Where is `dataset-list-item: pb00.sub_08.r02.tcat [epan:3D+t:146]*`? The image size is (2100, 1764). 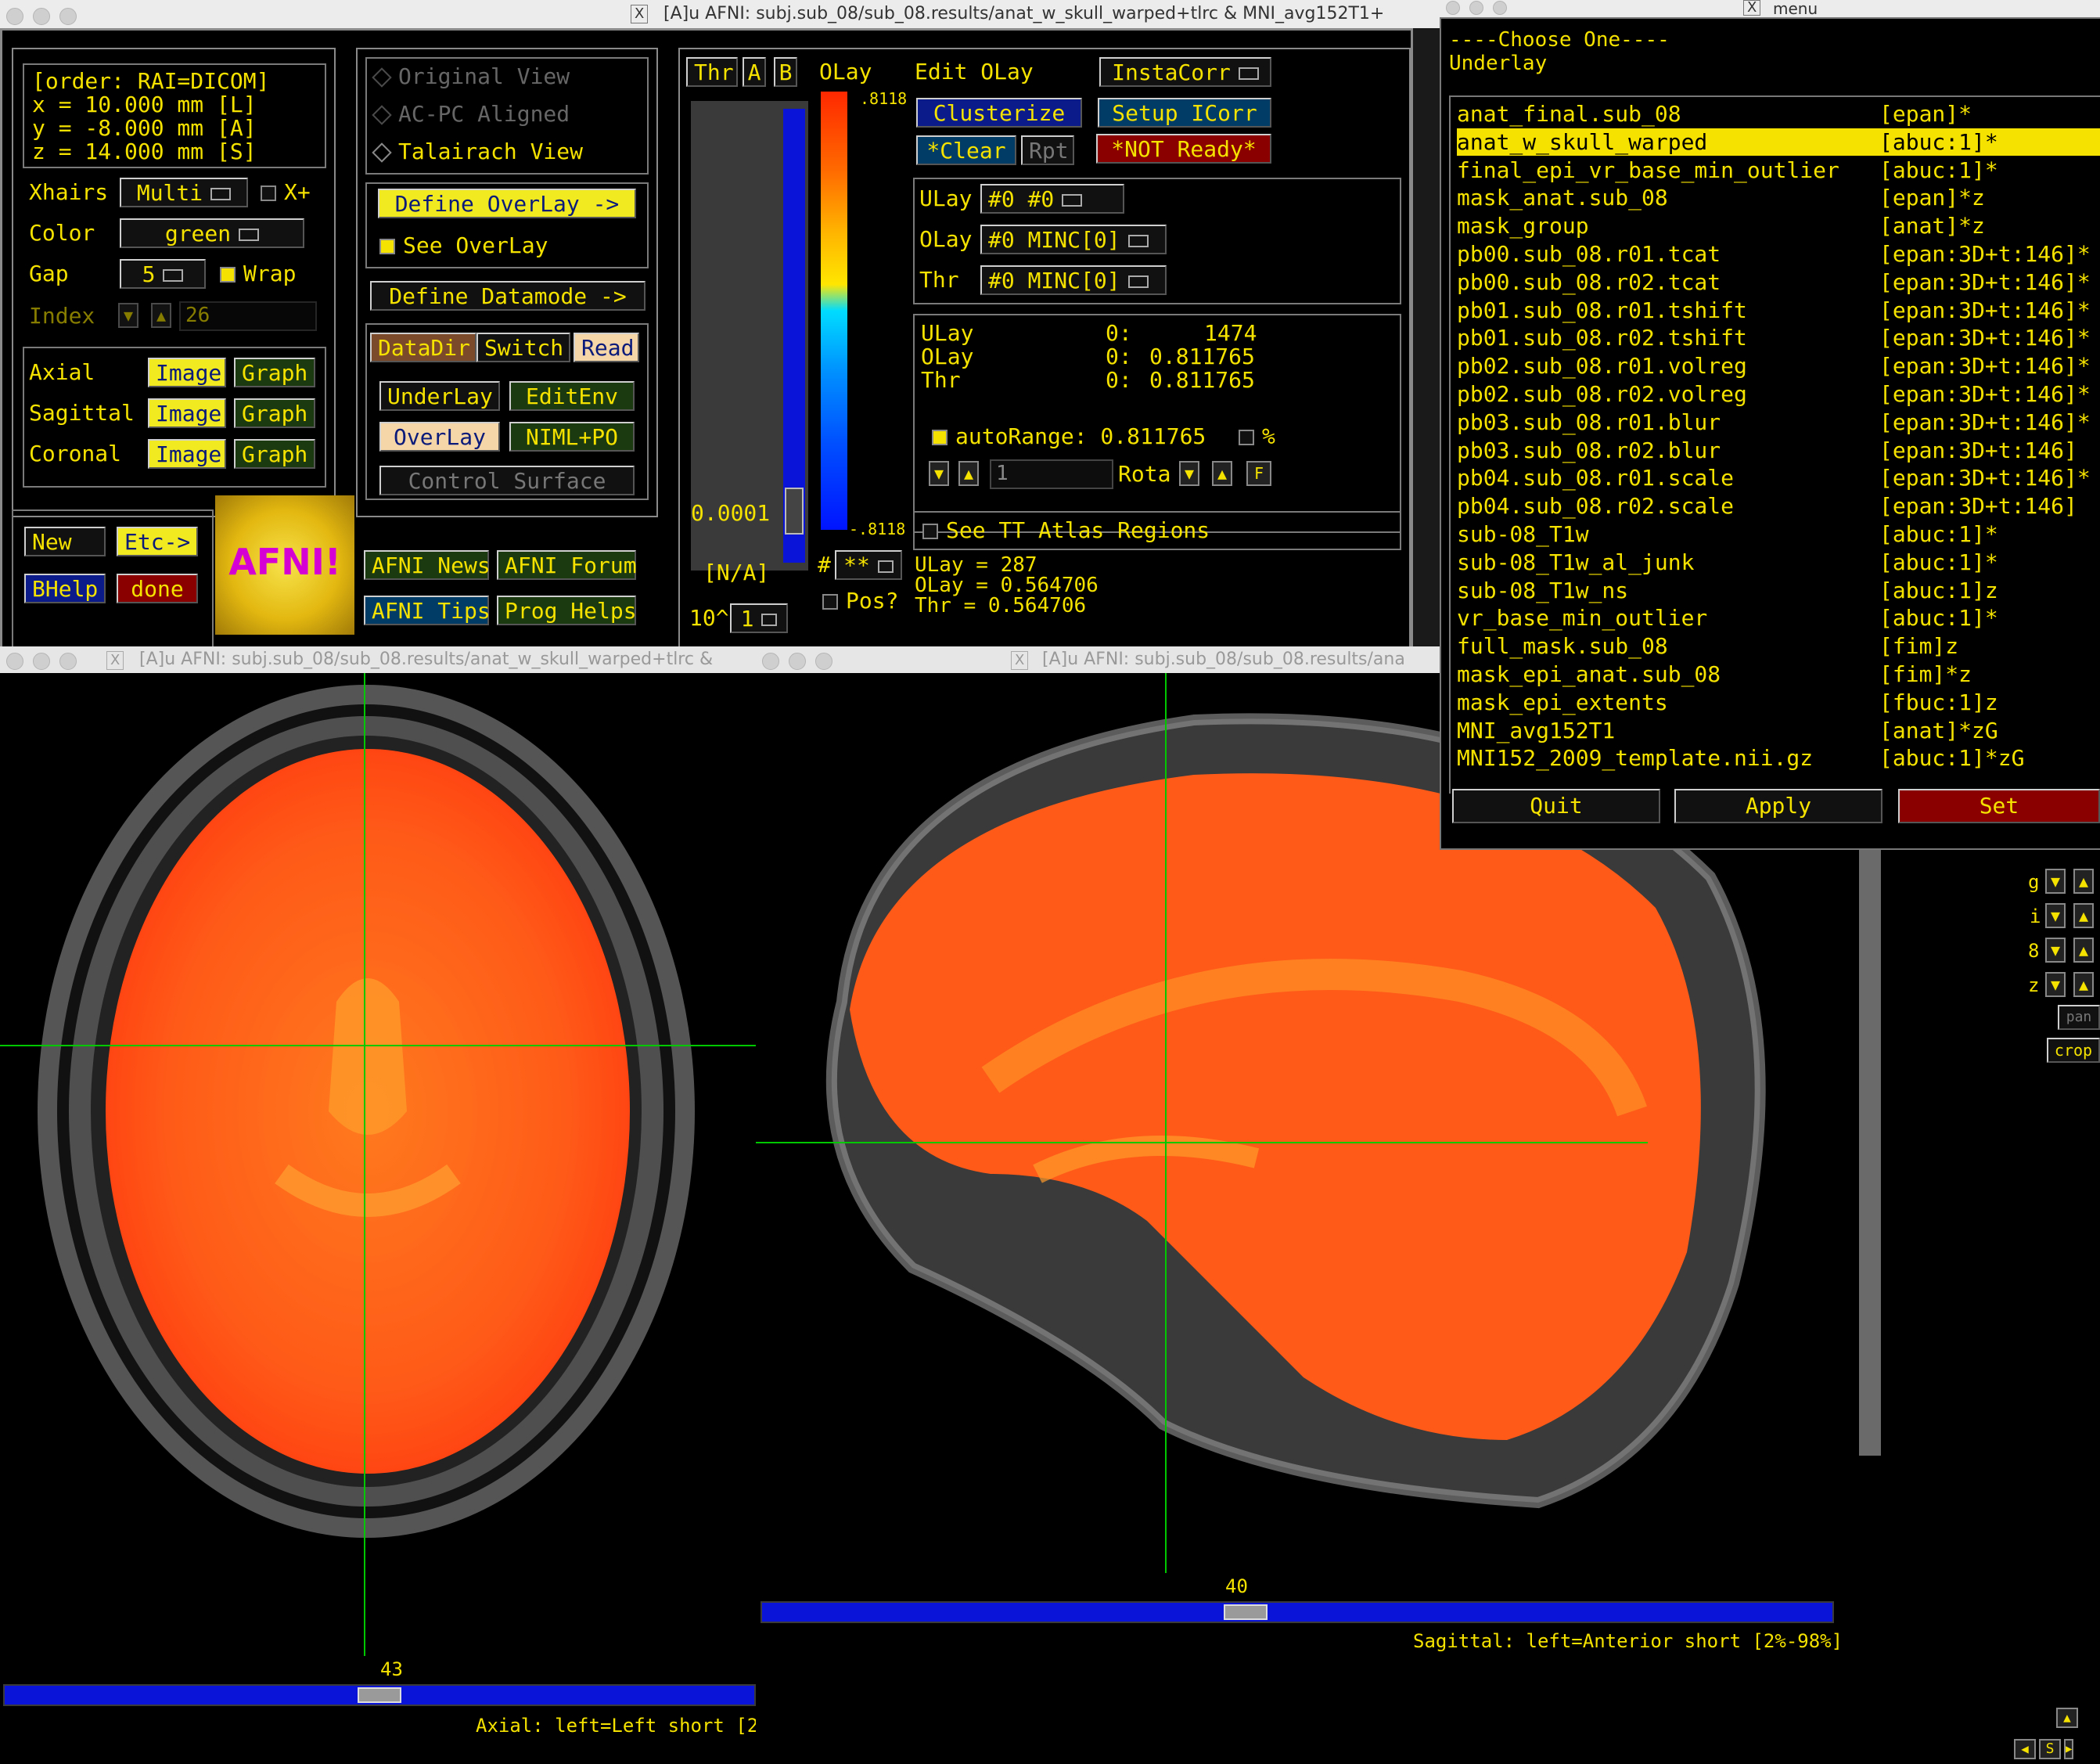
dataset-list-item: pb00.sub_08.r02.tcat [epan:3D+t:146]* is located at coordinates (1778, 282).